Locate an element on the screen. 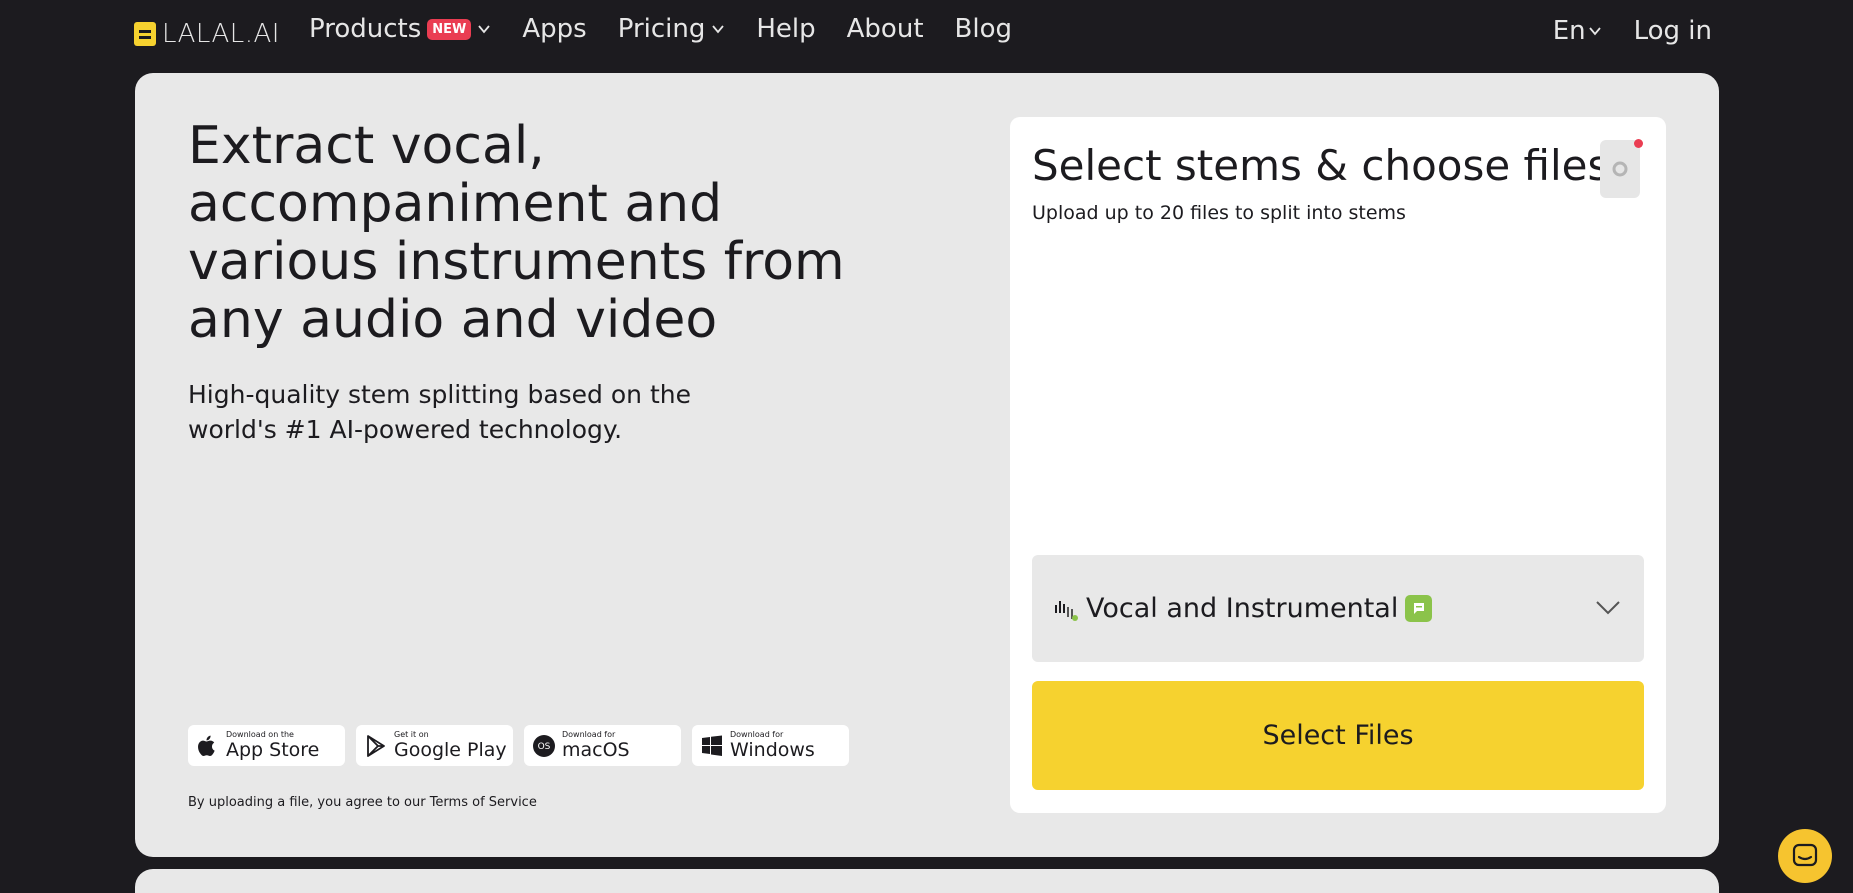 This screenshot has width=1853, height=893. language-selector: En is located at coordinates (1577, 31).